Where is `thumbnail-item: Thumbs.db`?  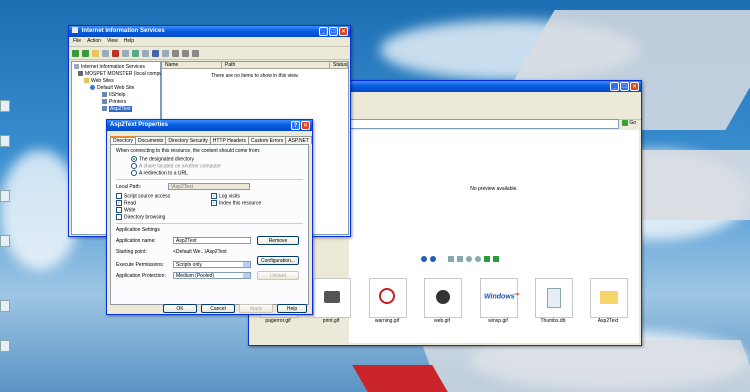 thumbnail-item: Thumbs.db is located at coordinates (553, 303).